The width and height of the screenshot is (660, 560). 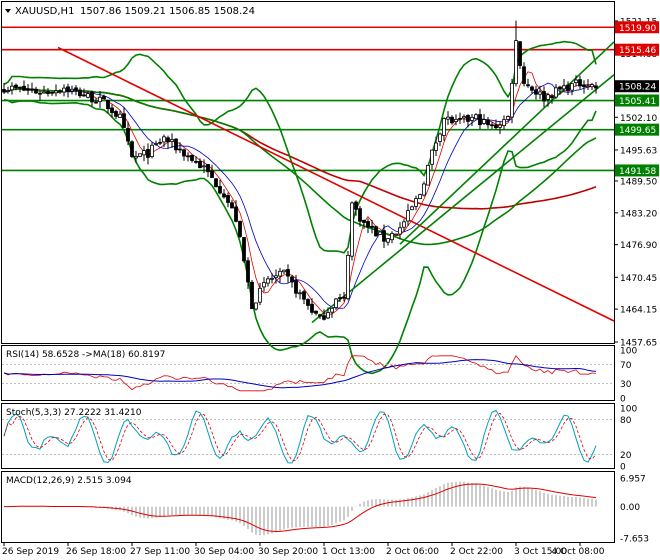 I want to click on time-tick-label: 30 Sep 04:00, so click(x=224, y=552).